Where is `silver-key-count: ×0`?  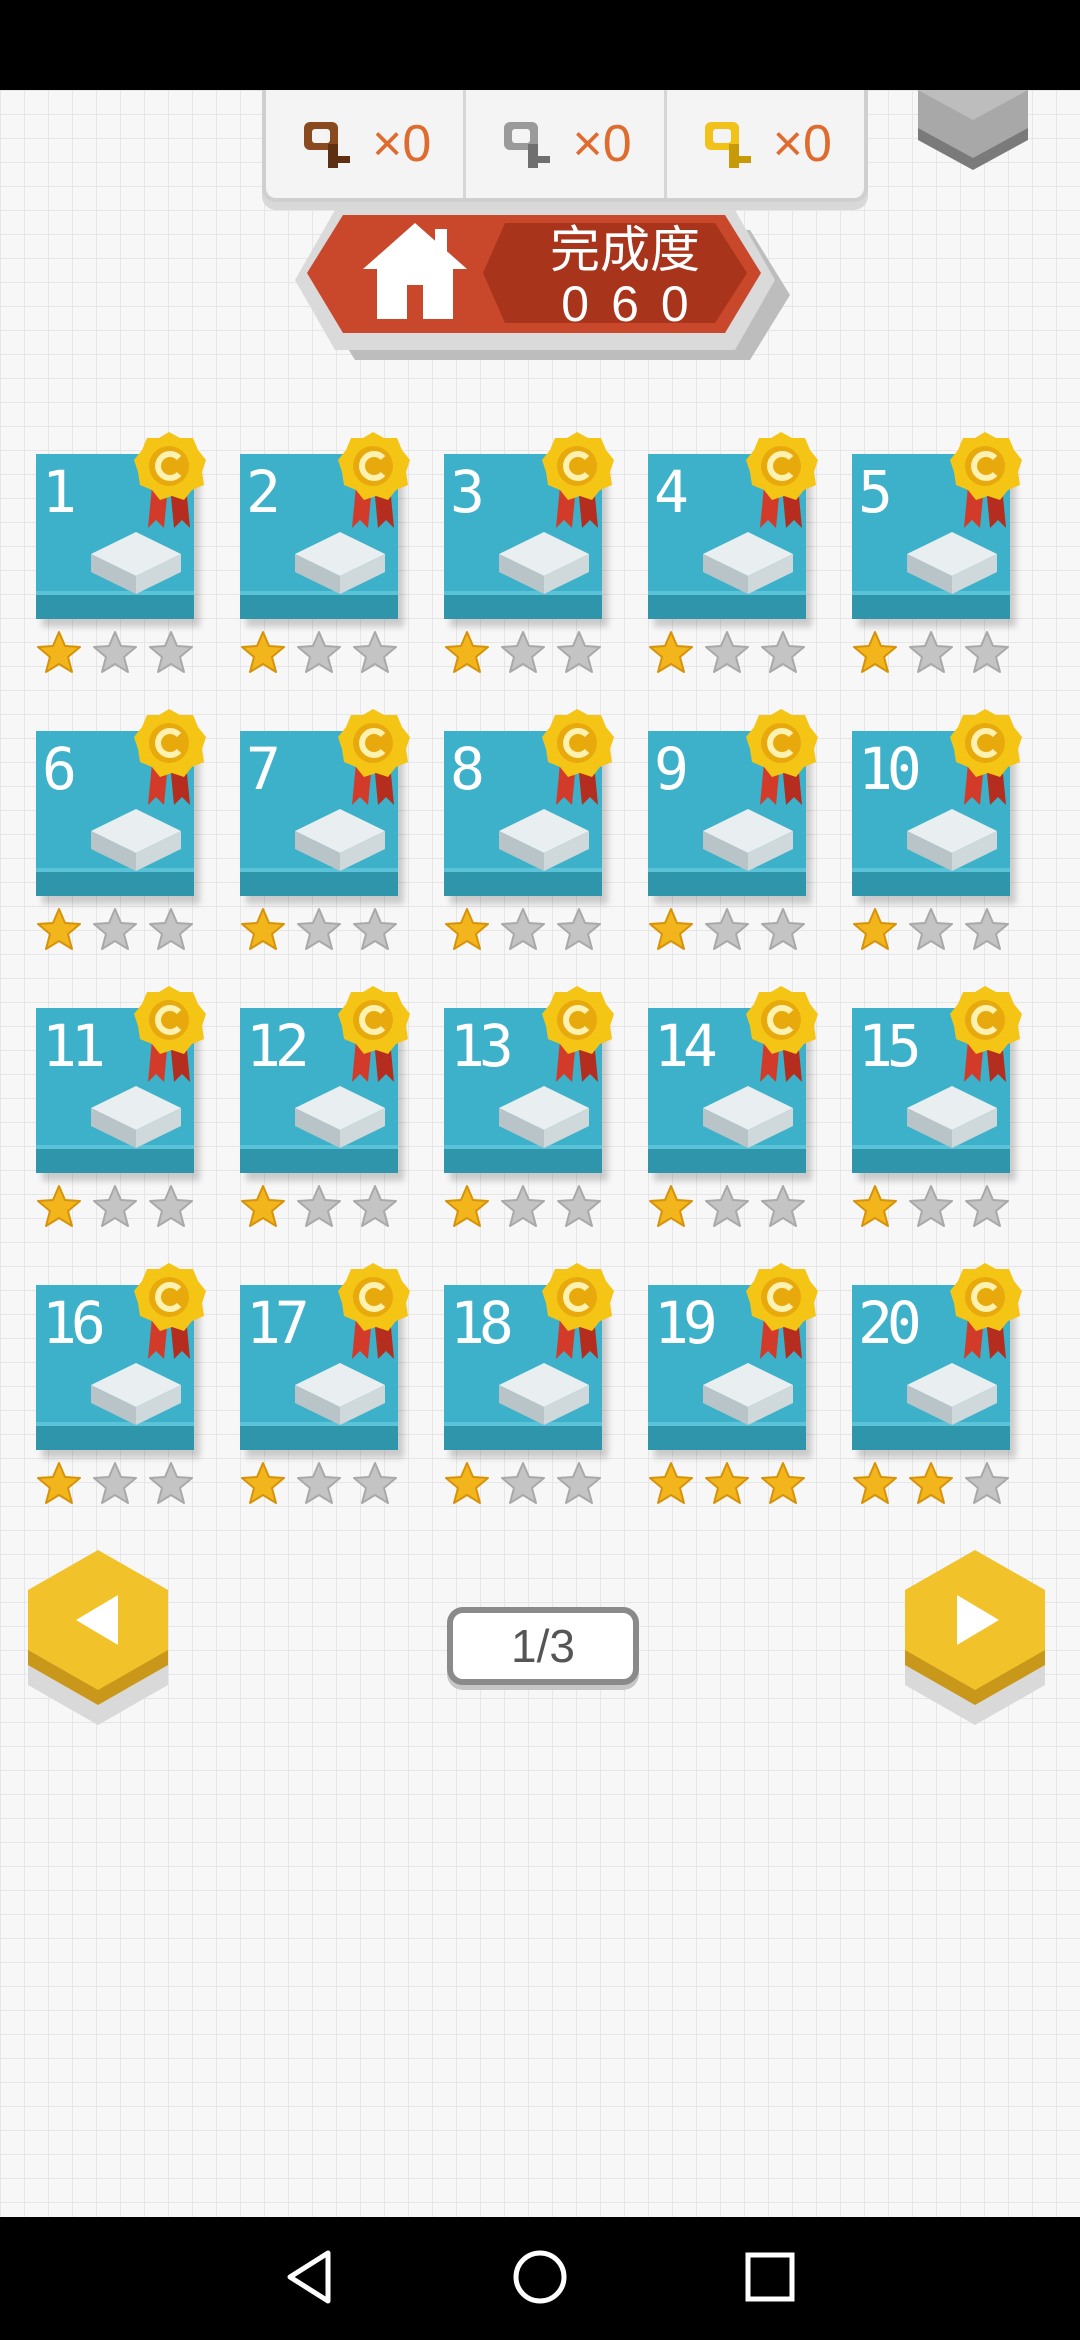 silver-key-count: ×0 is located at coordinates (602, 144).